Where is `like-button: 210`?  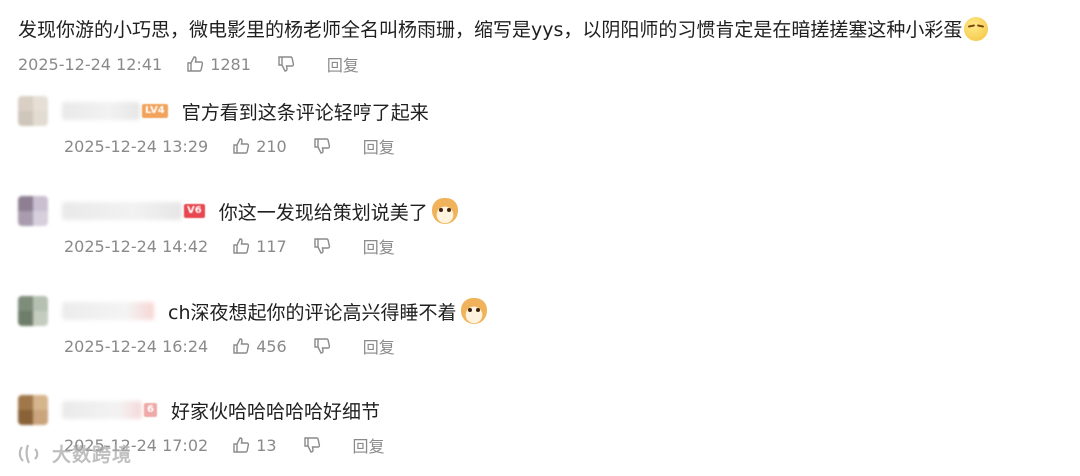 like-button: 210 is located at coordinates (259, 146).